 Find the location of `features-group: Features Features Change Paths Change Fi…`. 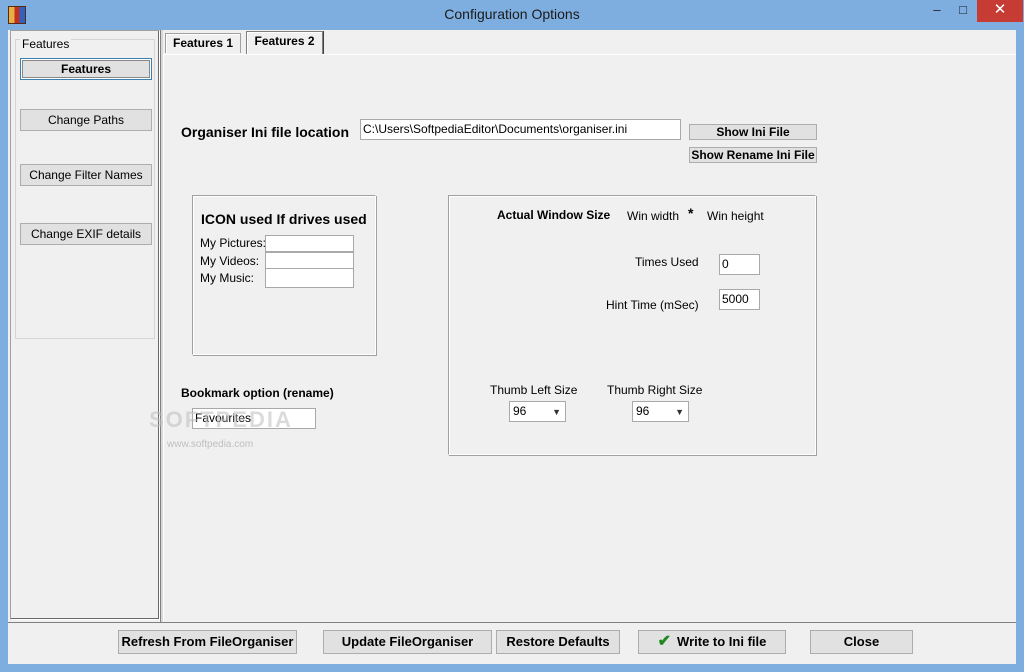

features-group: Features Features Change Paths Change Fi… is located at coordinates (85, 188).